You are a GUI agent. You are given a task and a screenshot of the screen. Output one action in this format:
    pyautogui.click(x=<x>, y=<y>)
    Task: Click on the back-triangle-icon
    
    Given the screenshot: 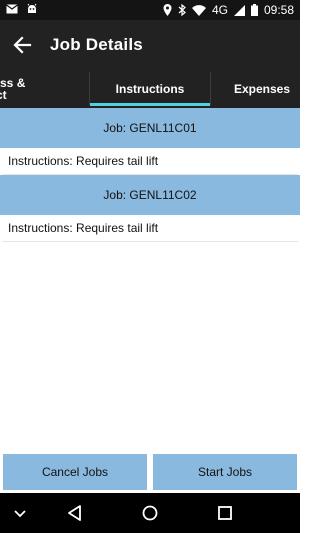 What is the action you would take?
    pyautogui.click(x=75, y=513)
    